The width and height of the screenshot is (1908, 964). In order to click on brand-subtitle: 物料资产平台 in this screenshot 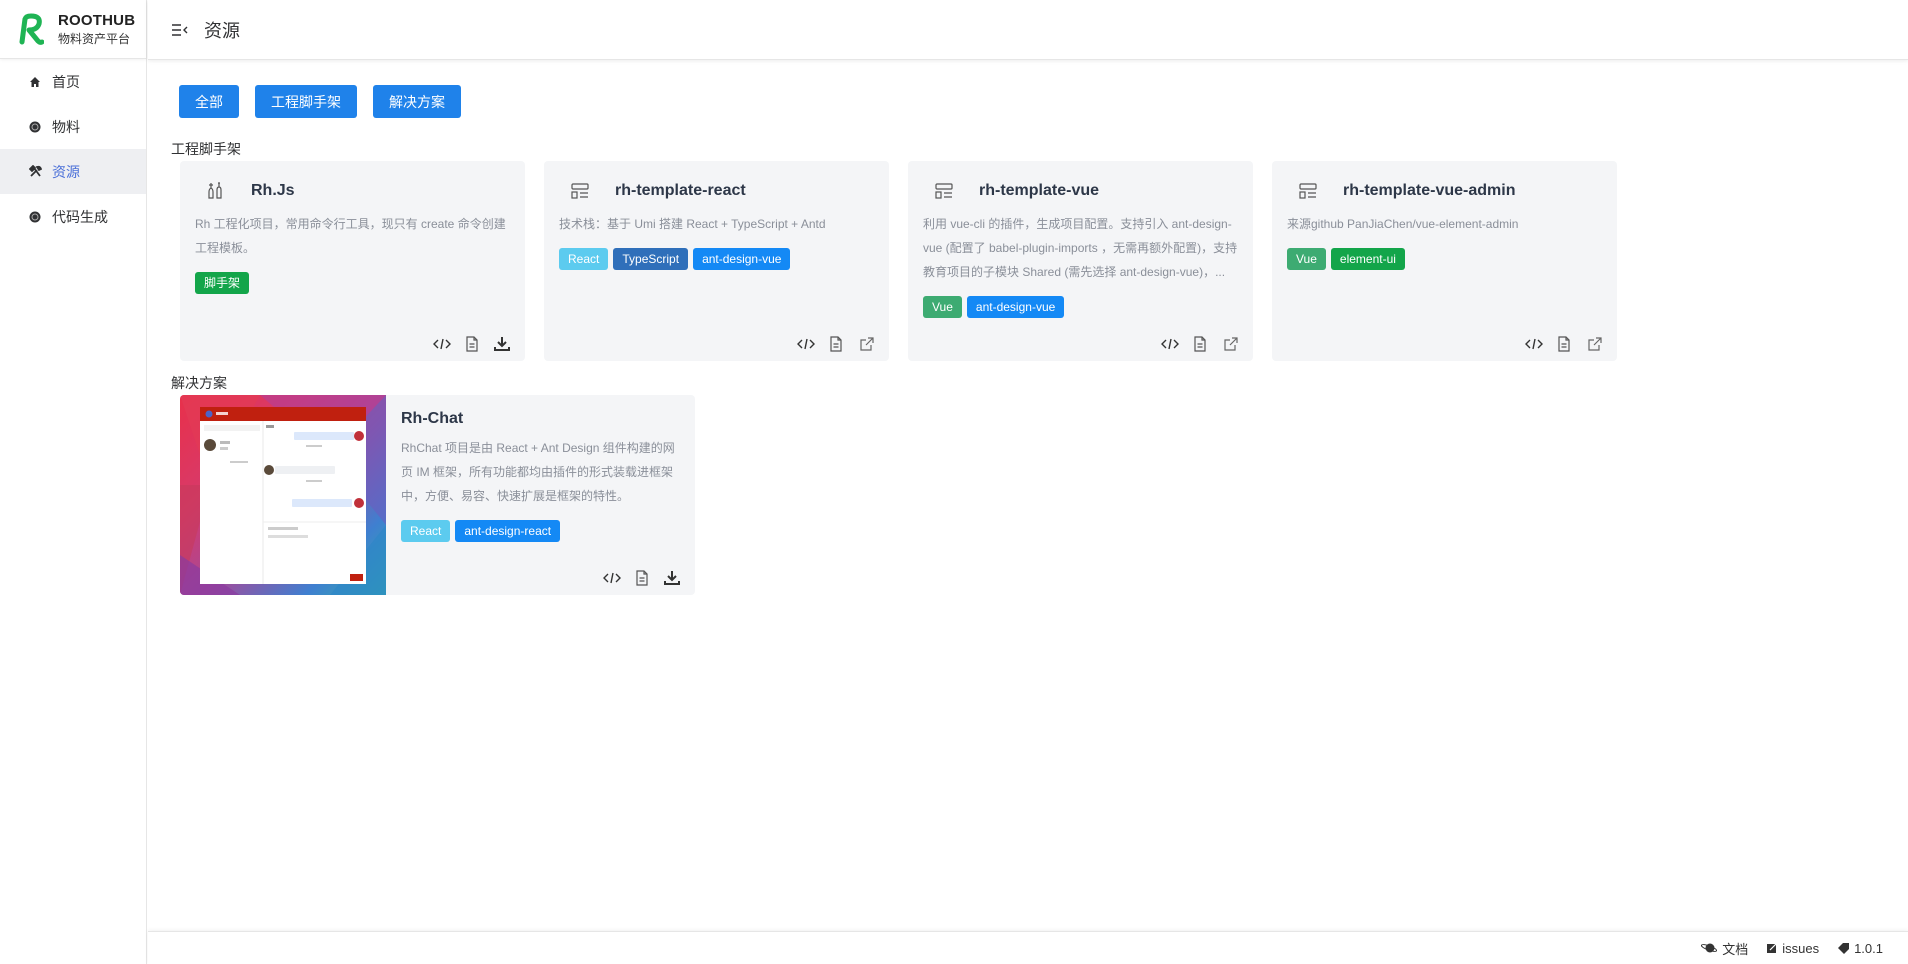, I will do `click(94, 38)`.